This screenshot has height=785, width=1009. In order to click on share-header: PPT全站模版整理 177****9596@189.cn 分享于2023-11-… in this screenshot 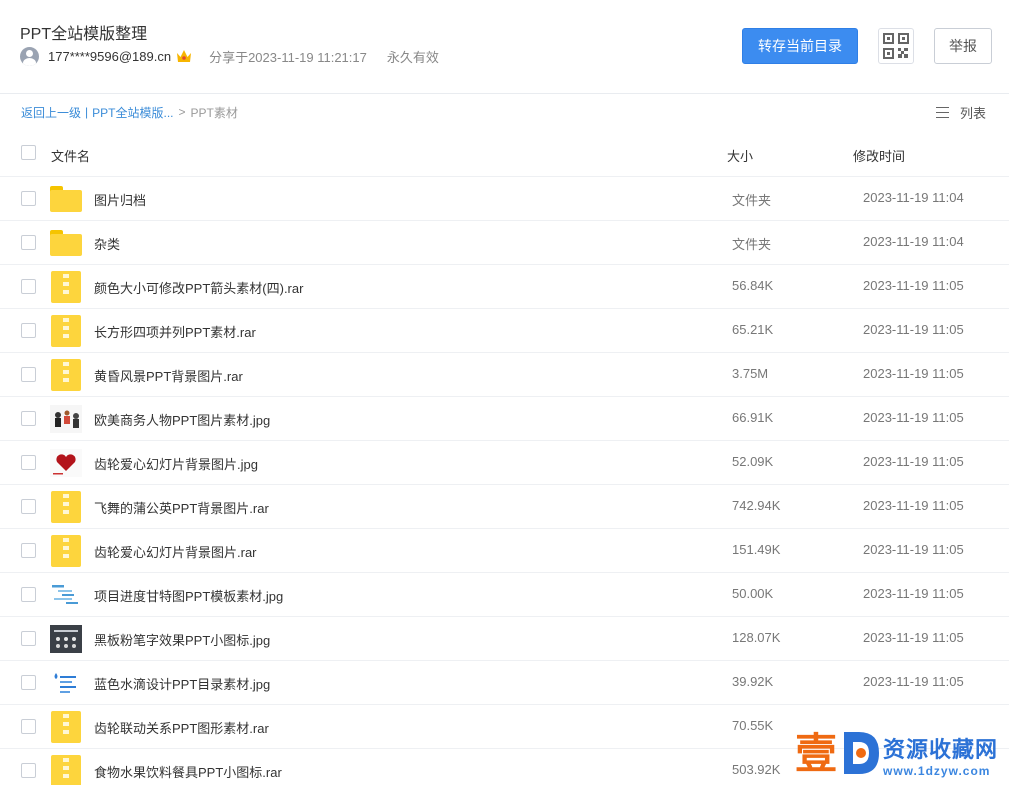, I will do `click(504, 47)`.